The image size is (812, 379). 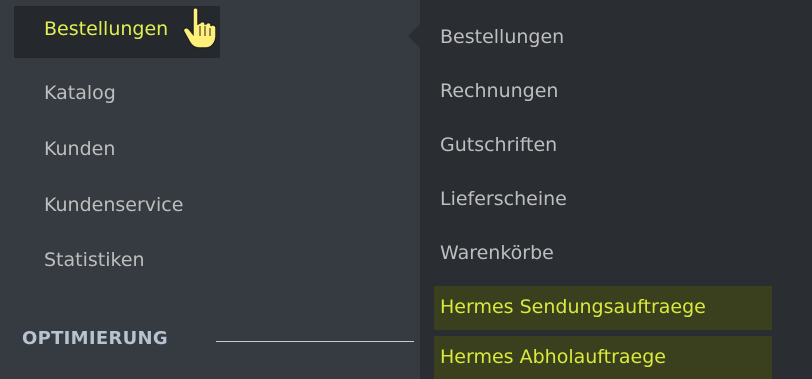 I want to click on submenu-item-gutschriften: Gutschriften, so click(x=498, y=145).